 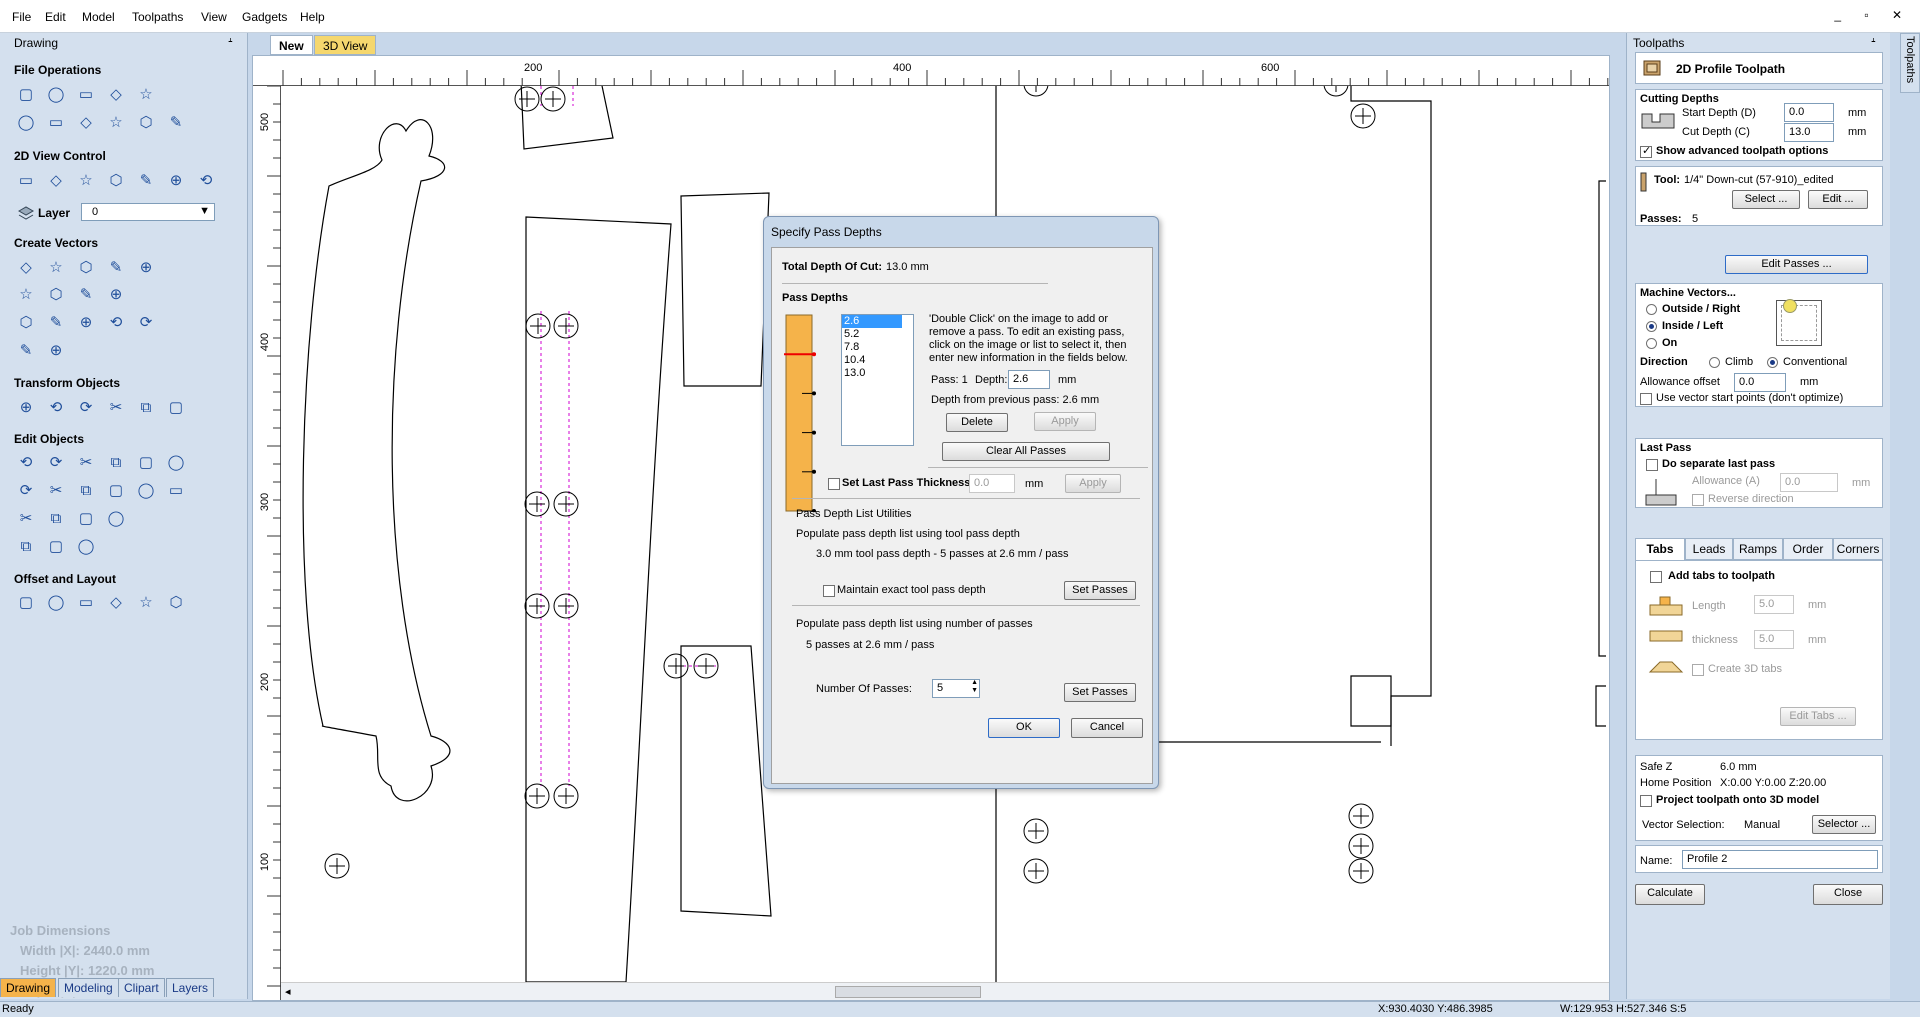 What do you see at coordinates (1848, 894) in the screenshot?
I see `close-button: Close` at bounding box center [1848, 894].